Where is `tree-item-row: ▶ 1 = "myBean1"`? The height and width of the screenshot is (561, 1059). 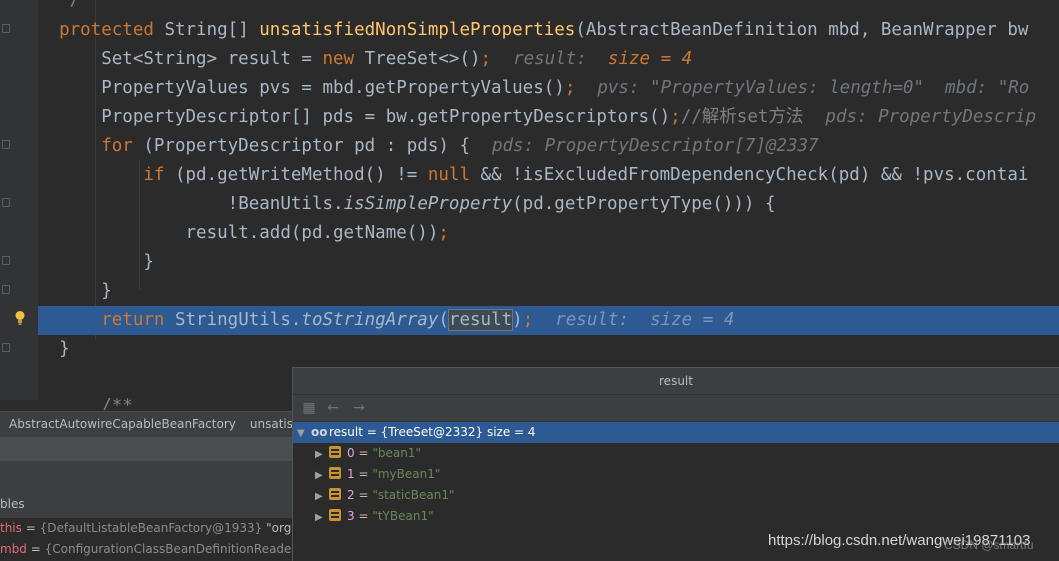
tree-item-row: ▶ 1 = "myBean1" is located at coordinates (676, 474).